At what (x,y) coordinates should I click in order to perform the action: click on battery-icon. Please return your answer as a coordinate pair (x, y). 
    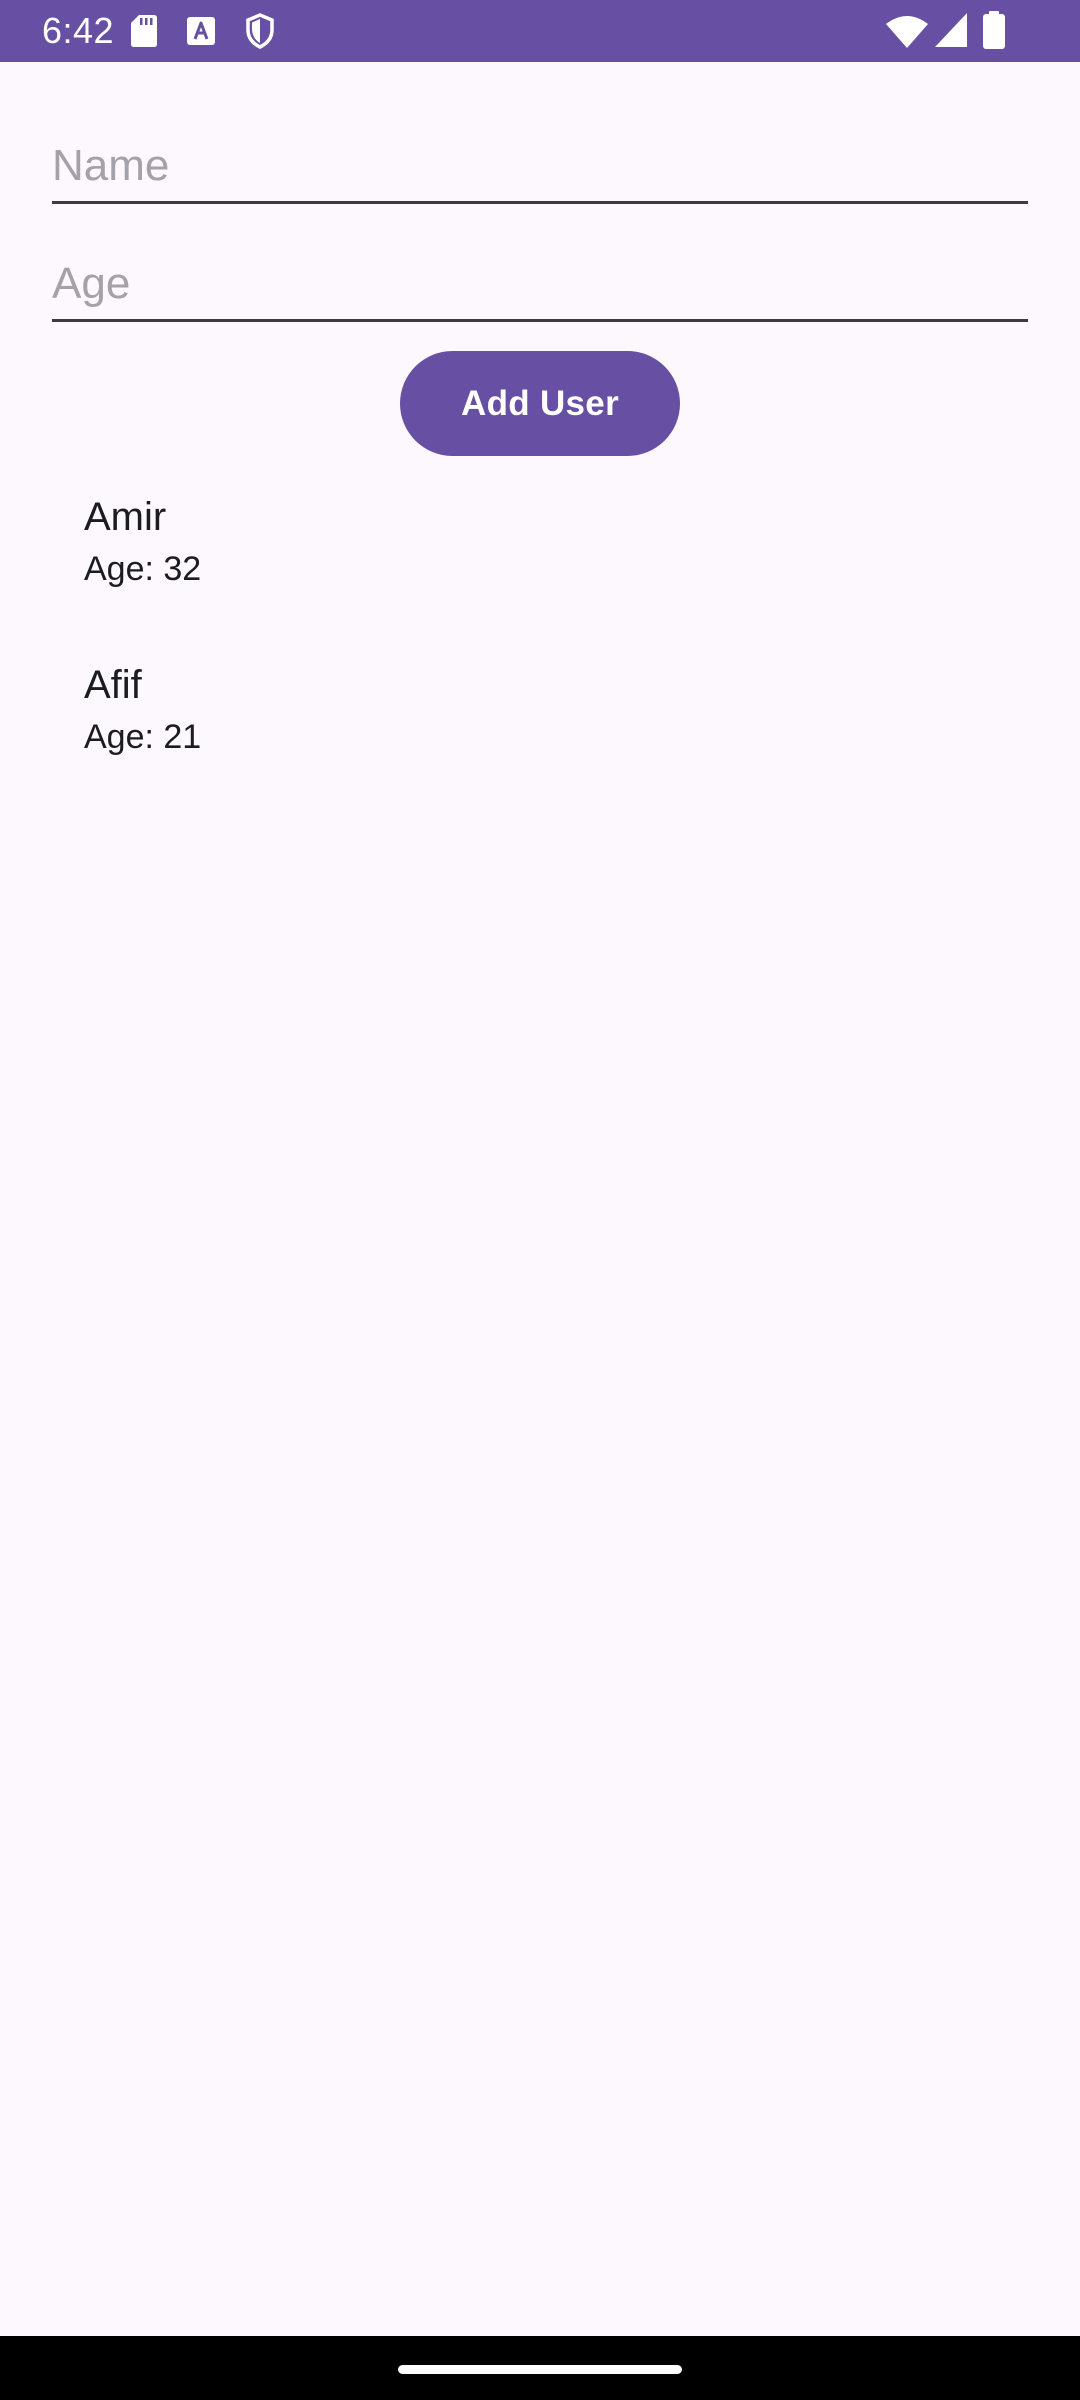
    Looking at the image, I should click on (994, 30).